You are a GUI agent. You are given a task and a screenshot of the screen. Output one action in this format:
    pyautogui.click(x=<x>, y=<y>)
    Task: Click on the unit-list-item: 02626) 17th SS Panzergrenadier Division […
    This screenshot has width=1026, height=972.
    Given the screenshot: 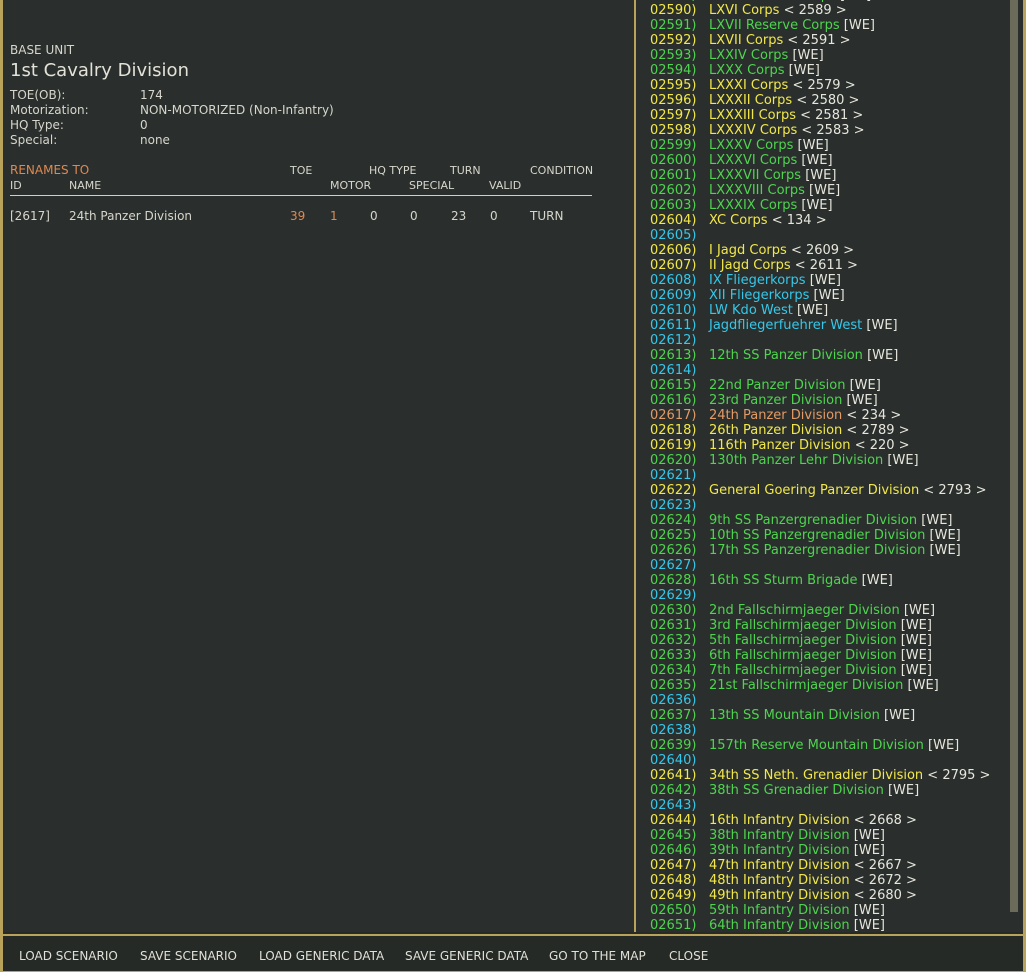 What is the action you would take?
    pyautogui.click(x=805, y=550)
    